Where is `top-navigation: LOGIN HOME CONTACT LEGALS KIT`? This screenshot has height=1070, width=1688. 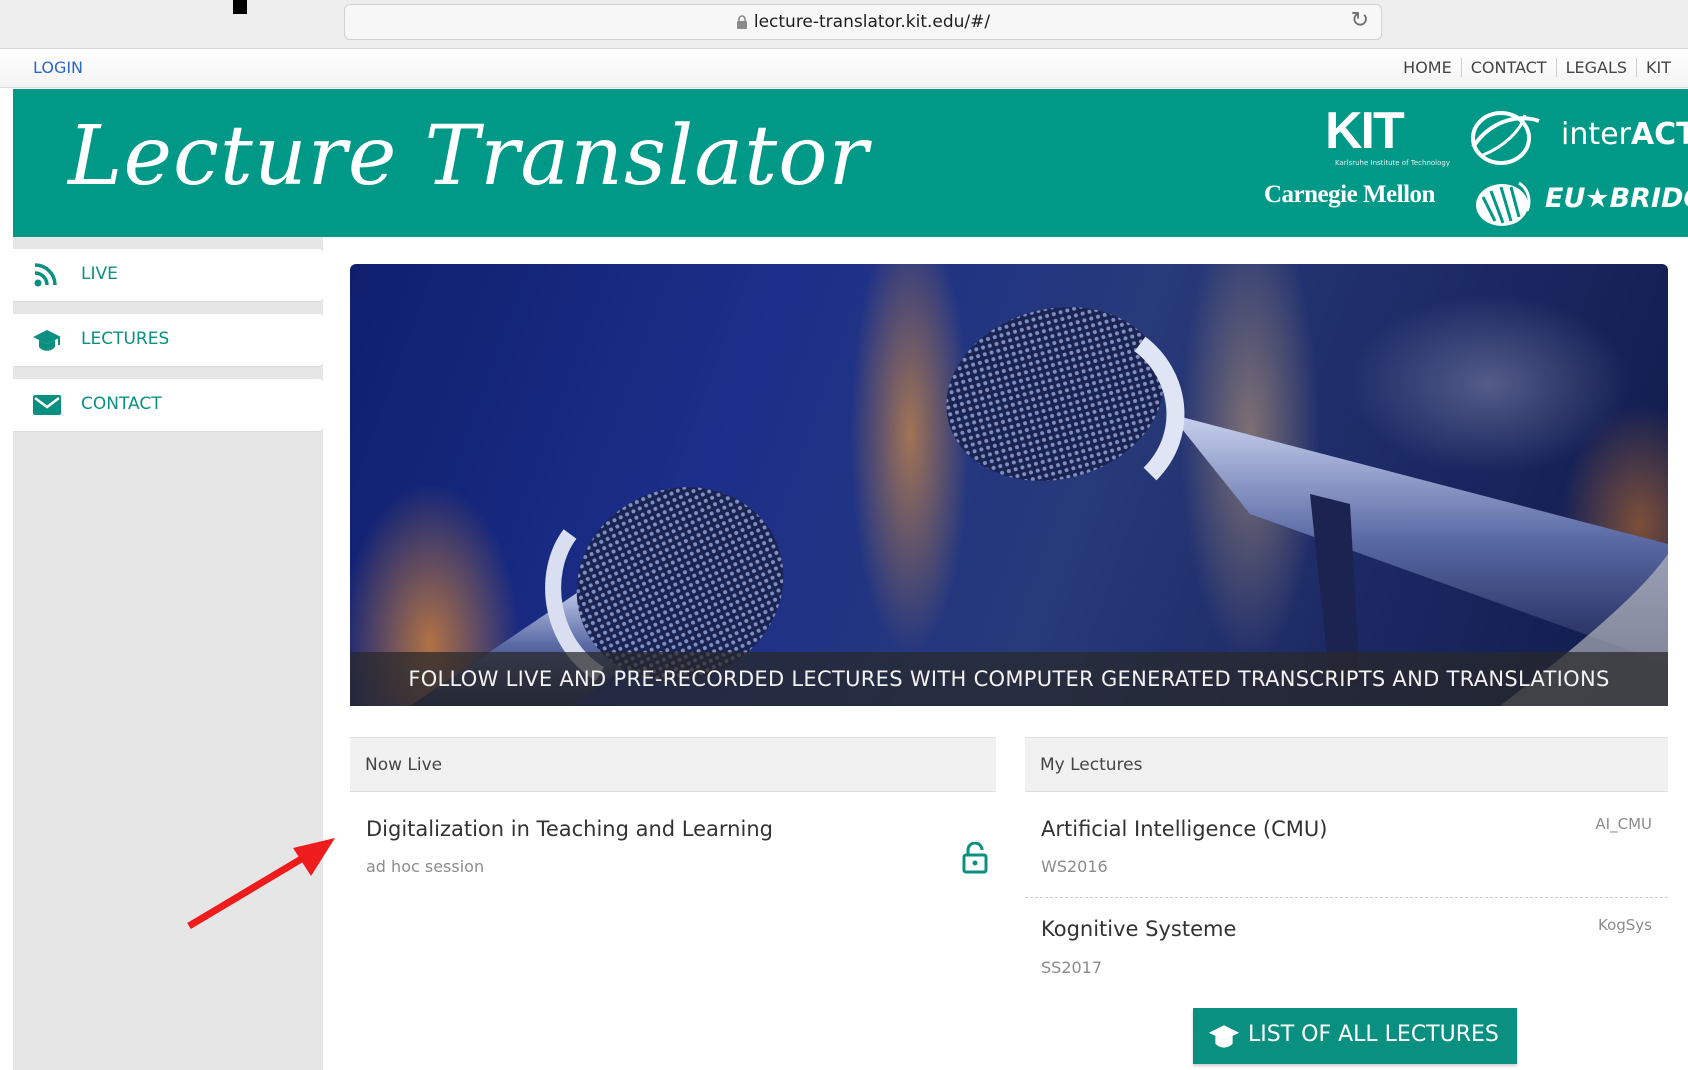
top-navigation: LOGIN HOME CONTACT LEGALS KIT is located at coordinates (844, 68).